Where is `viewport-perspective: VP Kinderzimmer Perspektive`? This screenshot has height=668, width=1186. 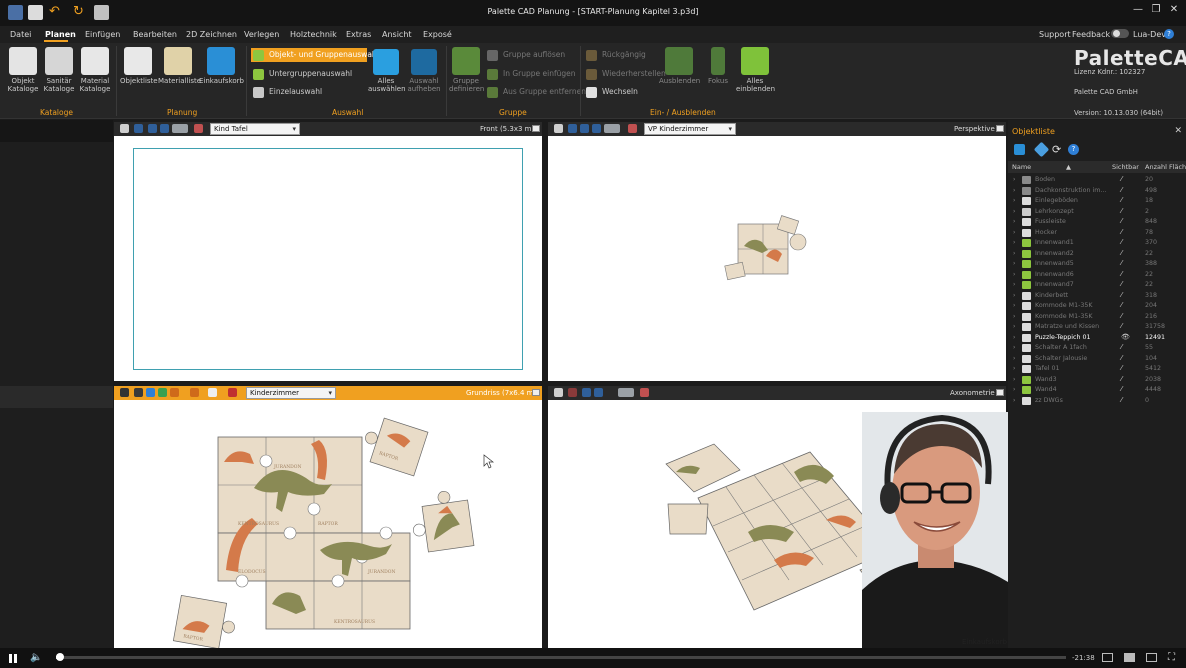 viewport-perspective: VP Kinderzimmer Perspektive is located at coordinates (777, 251).